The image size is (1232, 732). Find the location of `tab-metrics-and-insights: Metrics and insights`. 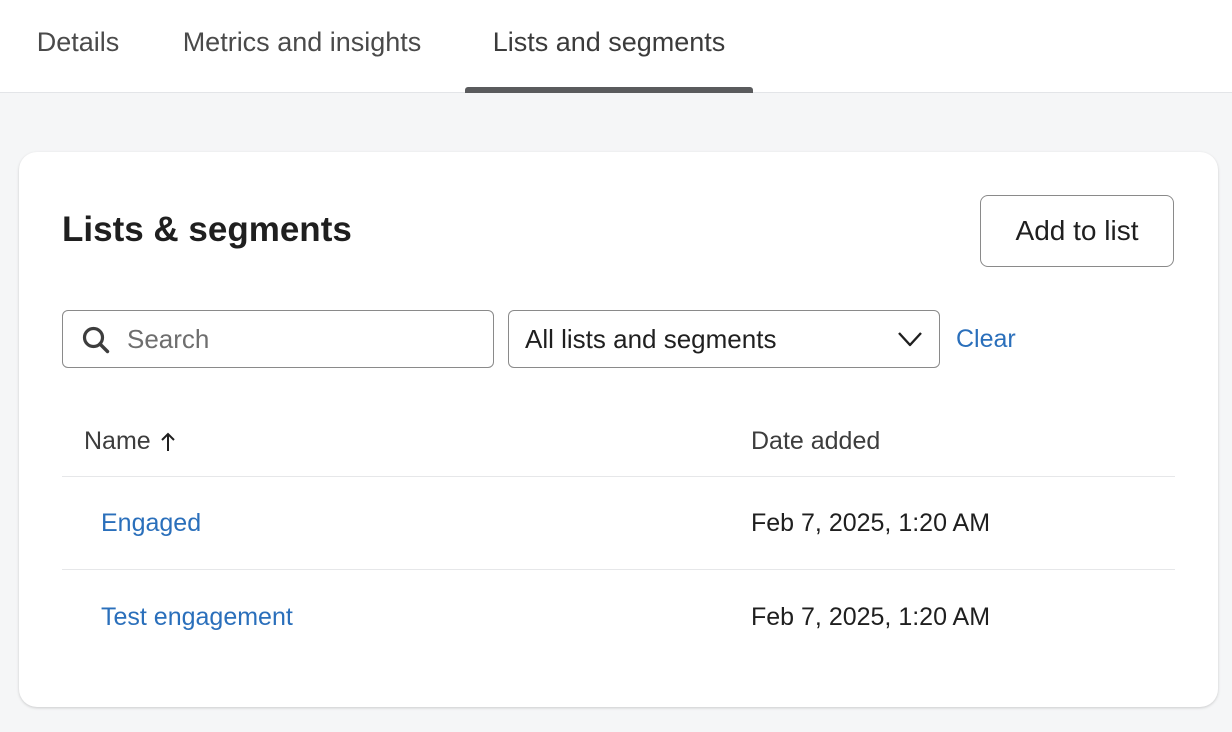

tab-metrics-and-insights: Metrics and insights is located at coordinates (302, 46).